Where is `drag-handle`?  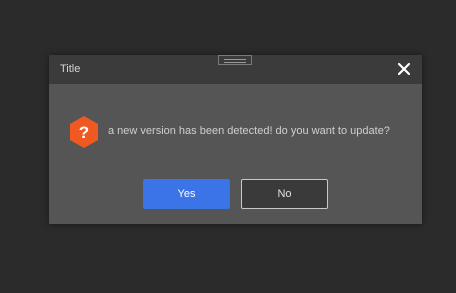
drag-handle is located at coordinates (235, 60).